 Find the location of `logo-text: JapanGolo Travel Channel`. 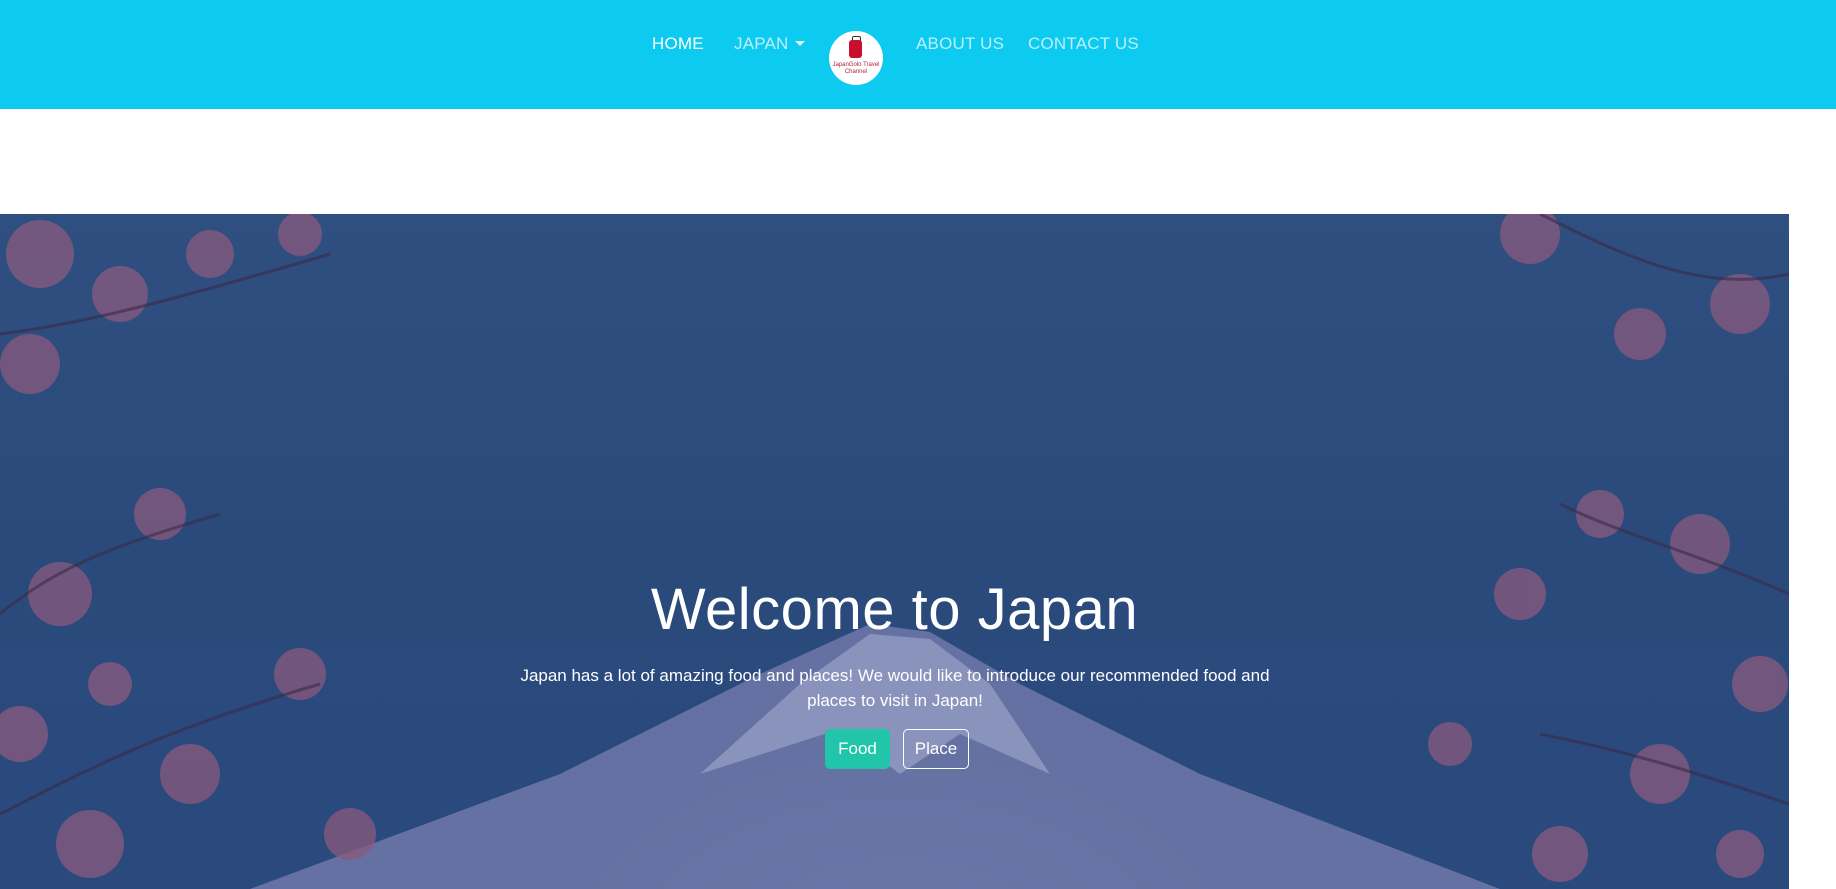

logo-text: JapanGolo Travel Channel is located at coordinates (856, 68).